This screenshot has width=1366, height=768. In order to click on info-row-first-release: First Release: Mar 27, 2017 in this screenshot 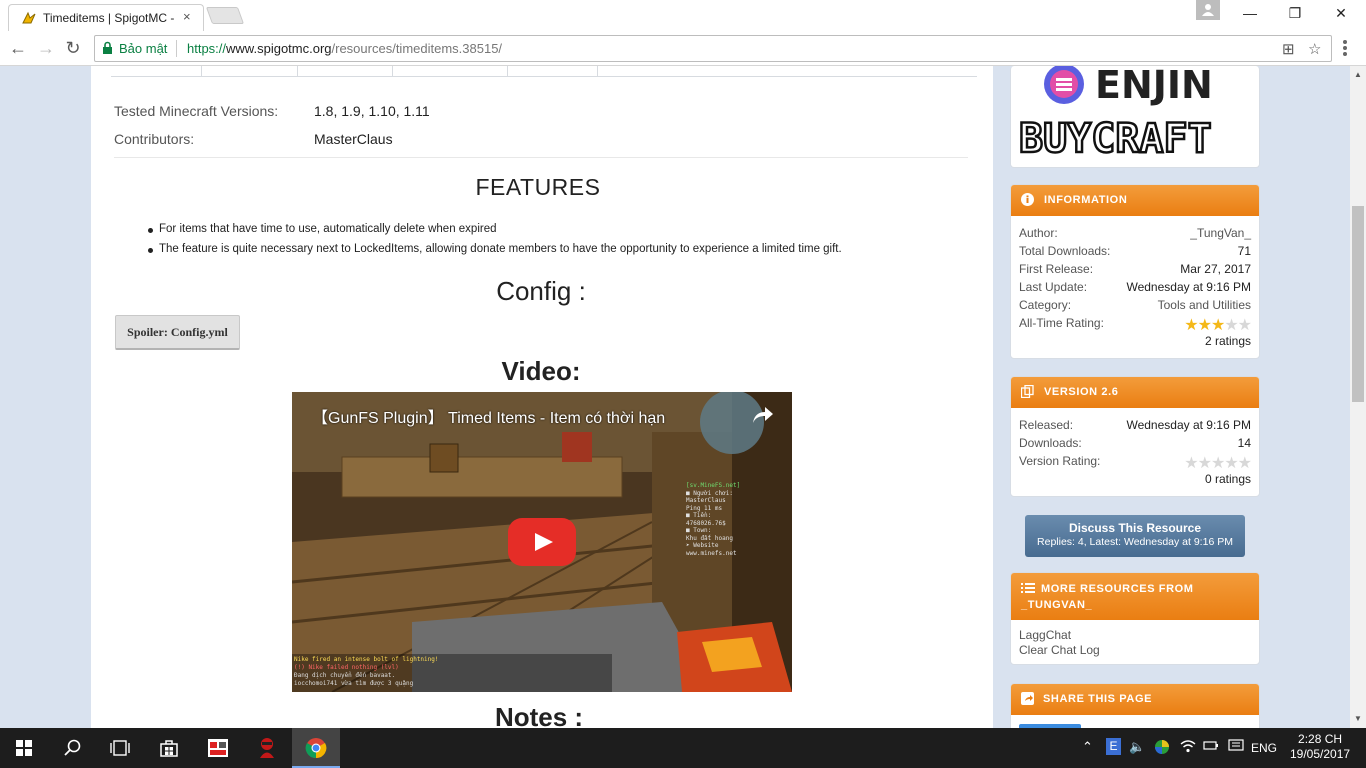, I will do `click(1135, 269)`.